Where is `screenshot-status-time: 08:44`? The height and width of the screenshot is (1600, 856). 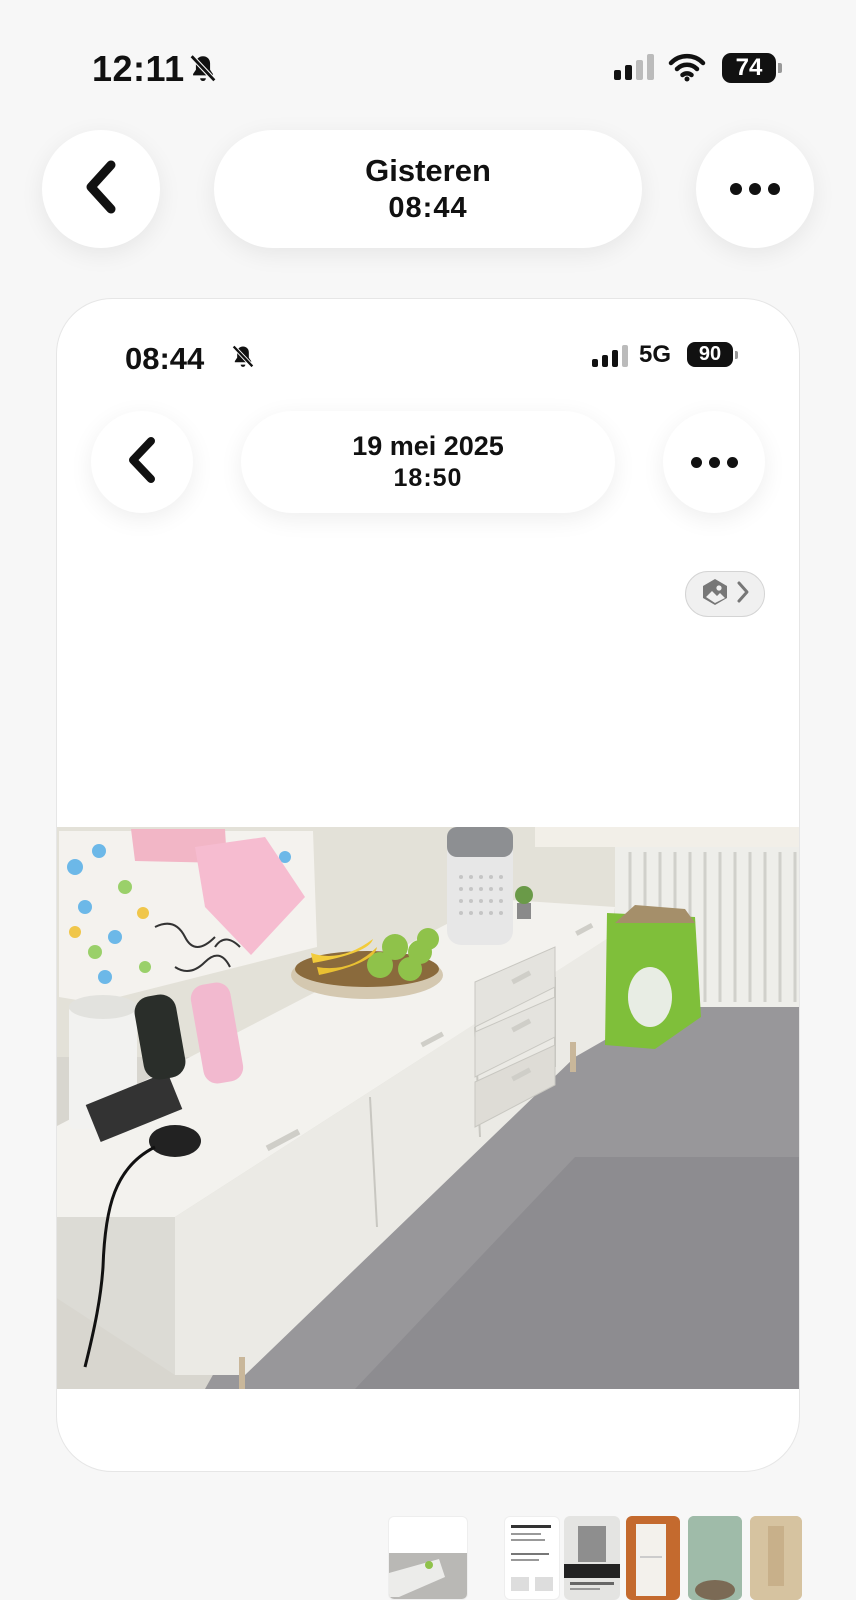 screenshot-status-time: 08:44 is located at coordinates (165, 358).